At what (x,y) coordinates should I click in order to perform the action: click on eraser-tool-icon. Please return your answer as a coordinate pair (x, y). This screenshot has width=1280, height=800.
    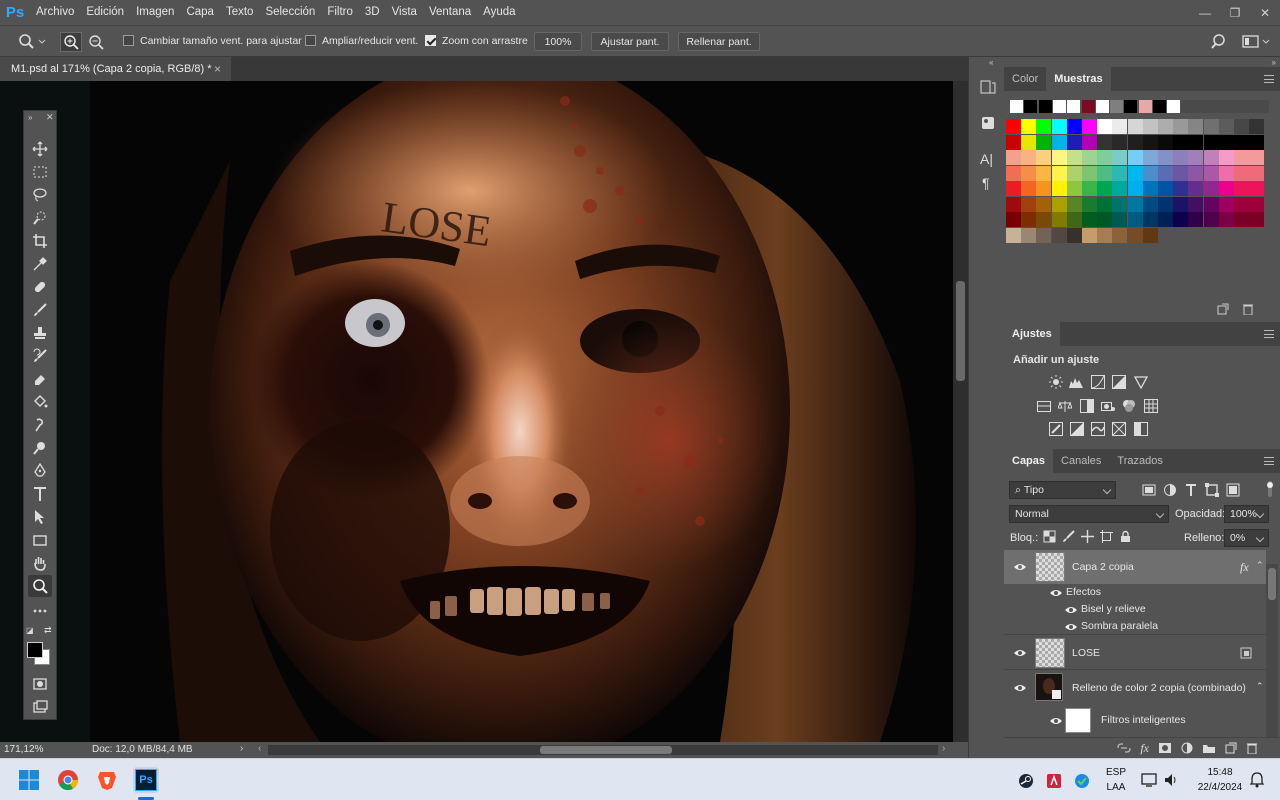
    Looking at the image, I should click on (40, 379).